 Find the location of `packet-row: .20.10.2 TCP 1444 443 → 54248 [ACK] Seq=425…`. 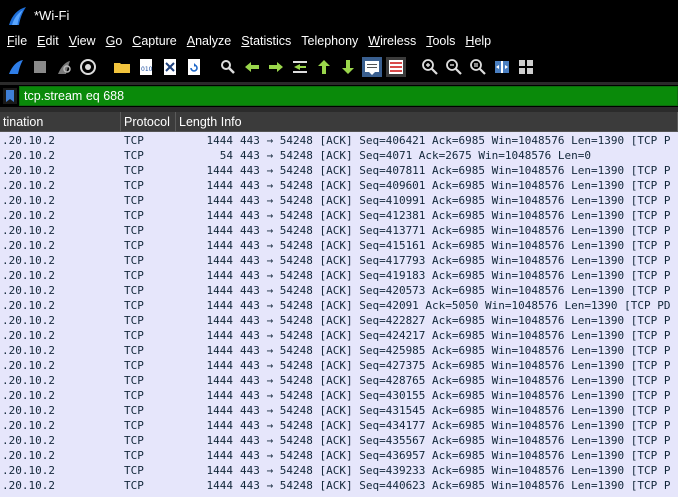

packet-row: .20.10.2 TCP 1444 443 → 54248 [ACK] Seq=425… is located at coordinates (339, 350).